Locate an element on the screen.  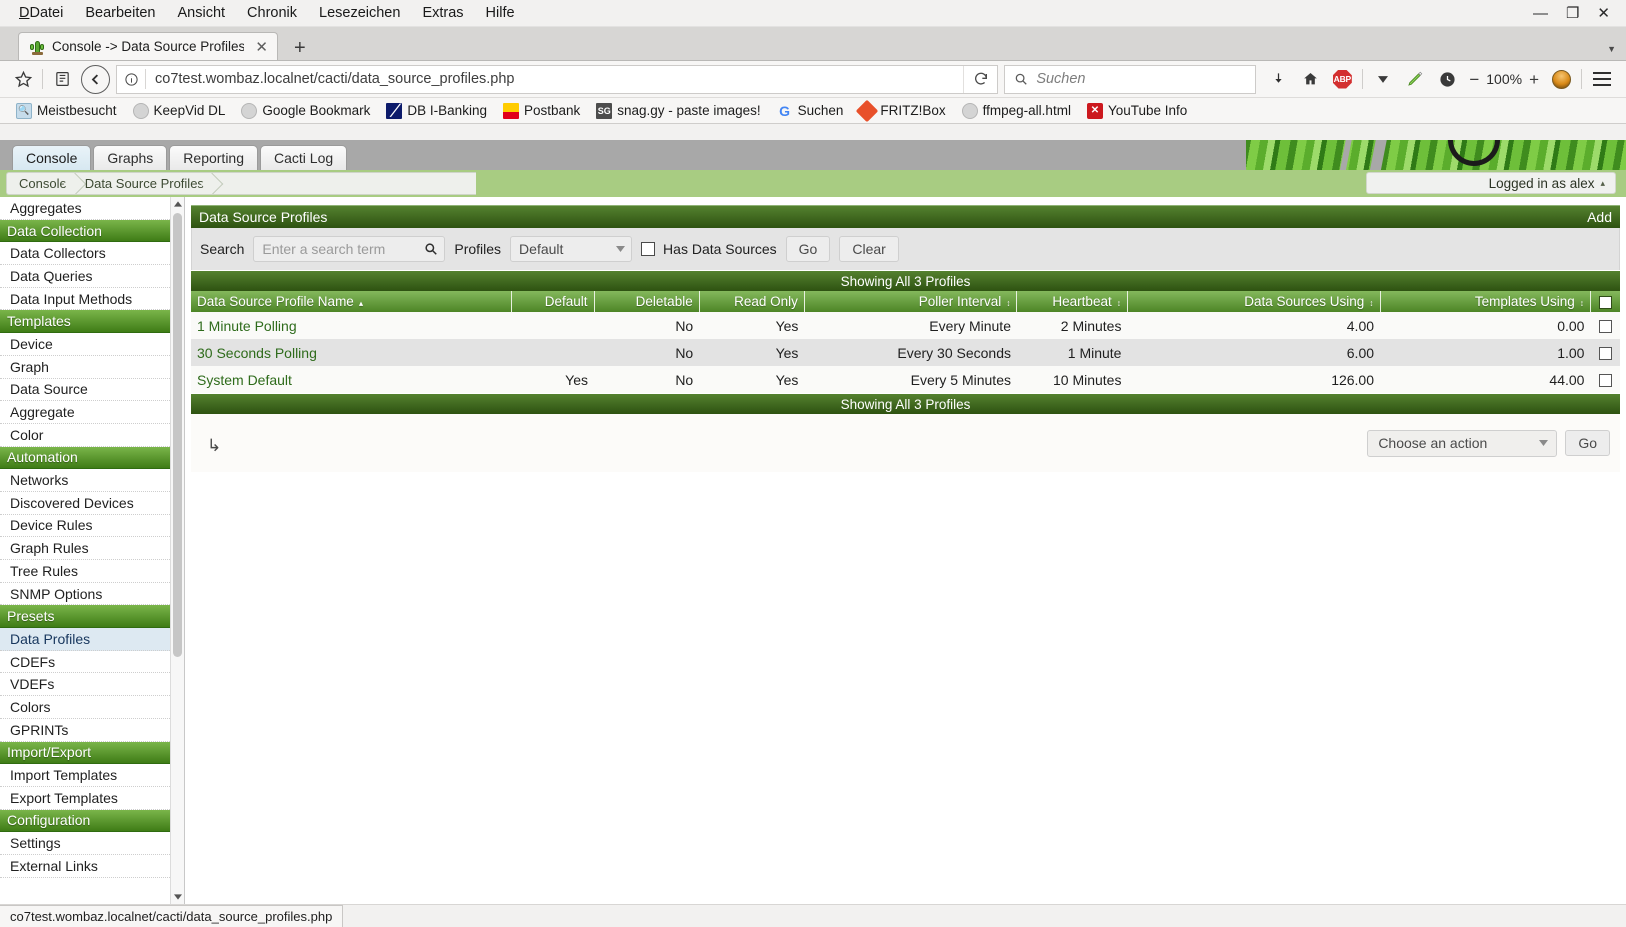
menu-icon is located at coordinates (1602, 79).